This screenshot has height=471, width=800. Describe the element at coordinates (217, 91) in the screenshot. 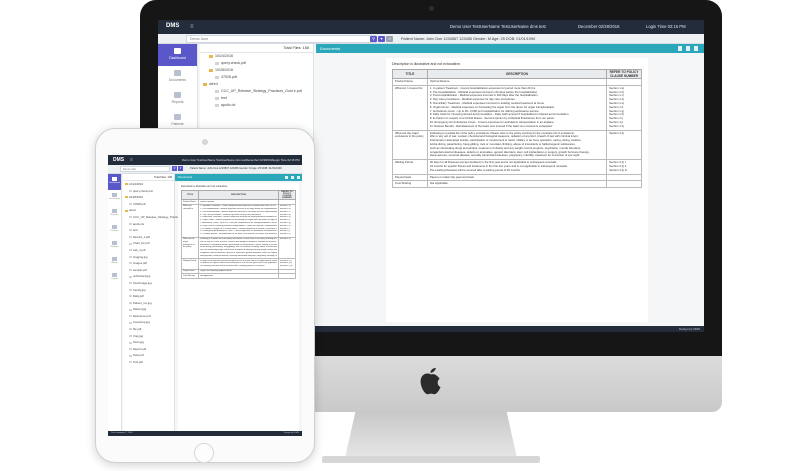

I see `file-icon` at that location.